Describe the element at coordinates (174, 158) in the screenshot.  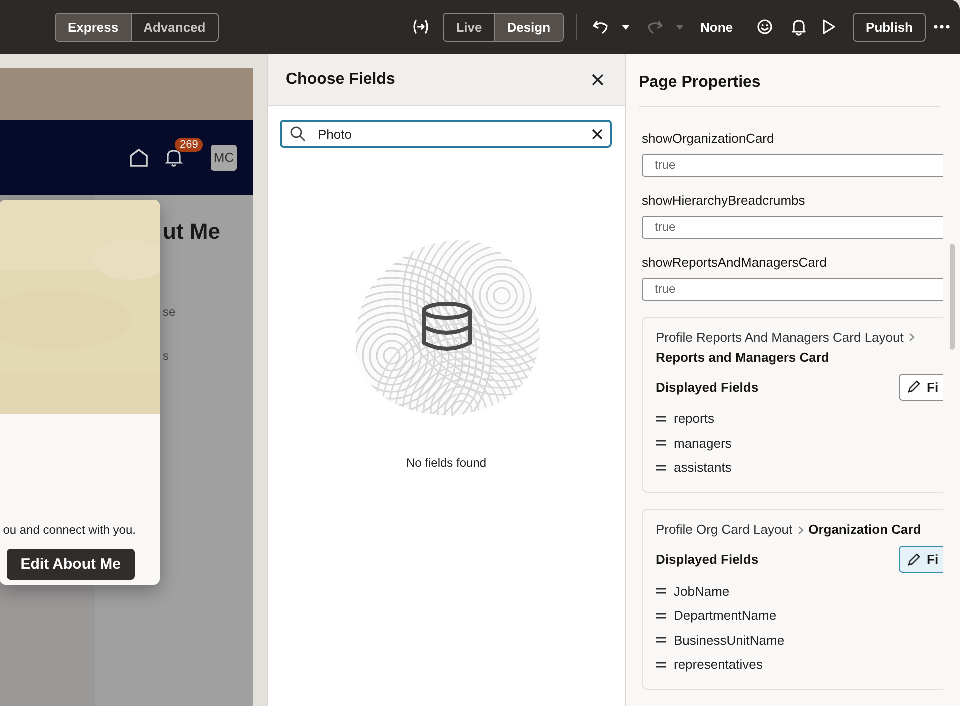
I see `bell-icon` at that location.